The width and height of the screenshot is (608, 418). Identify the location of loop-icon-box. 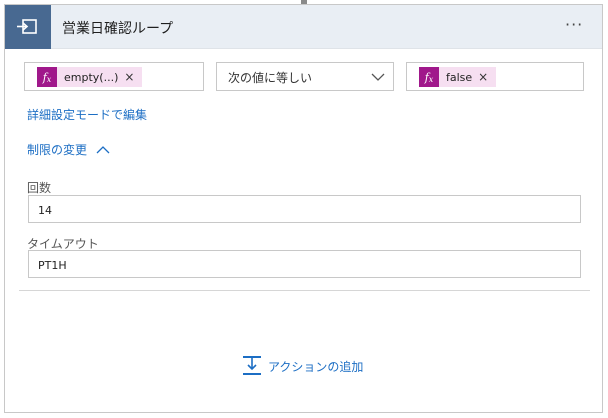
(28, 27).